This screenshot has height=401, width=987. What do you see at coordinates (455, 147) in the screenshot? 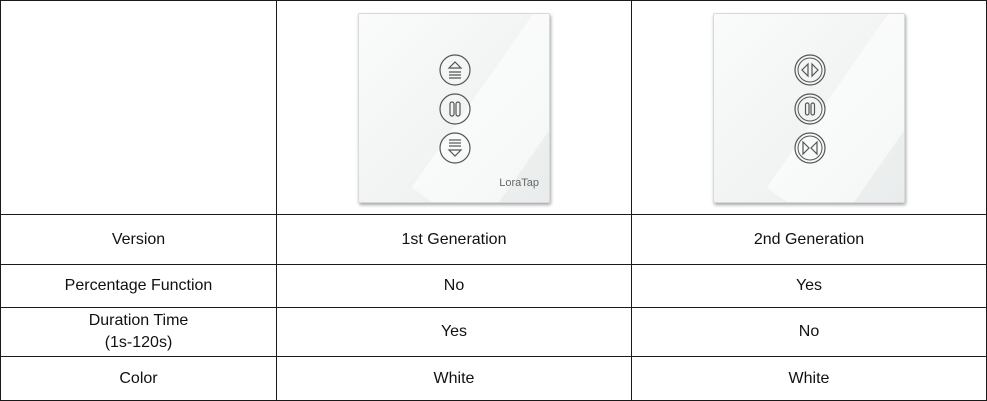
I see `curtain-down-icon` at bounding box center [455, 147].